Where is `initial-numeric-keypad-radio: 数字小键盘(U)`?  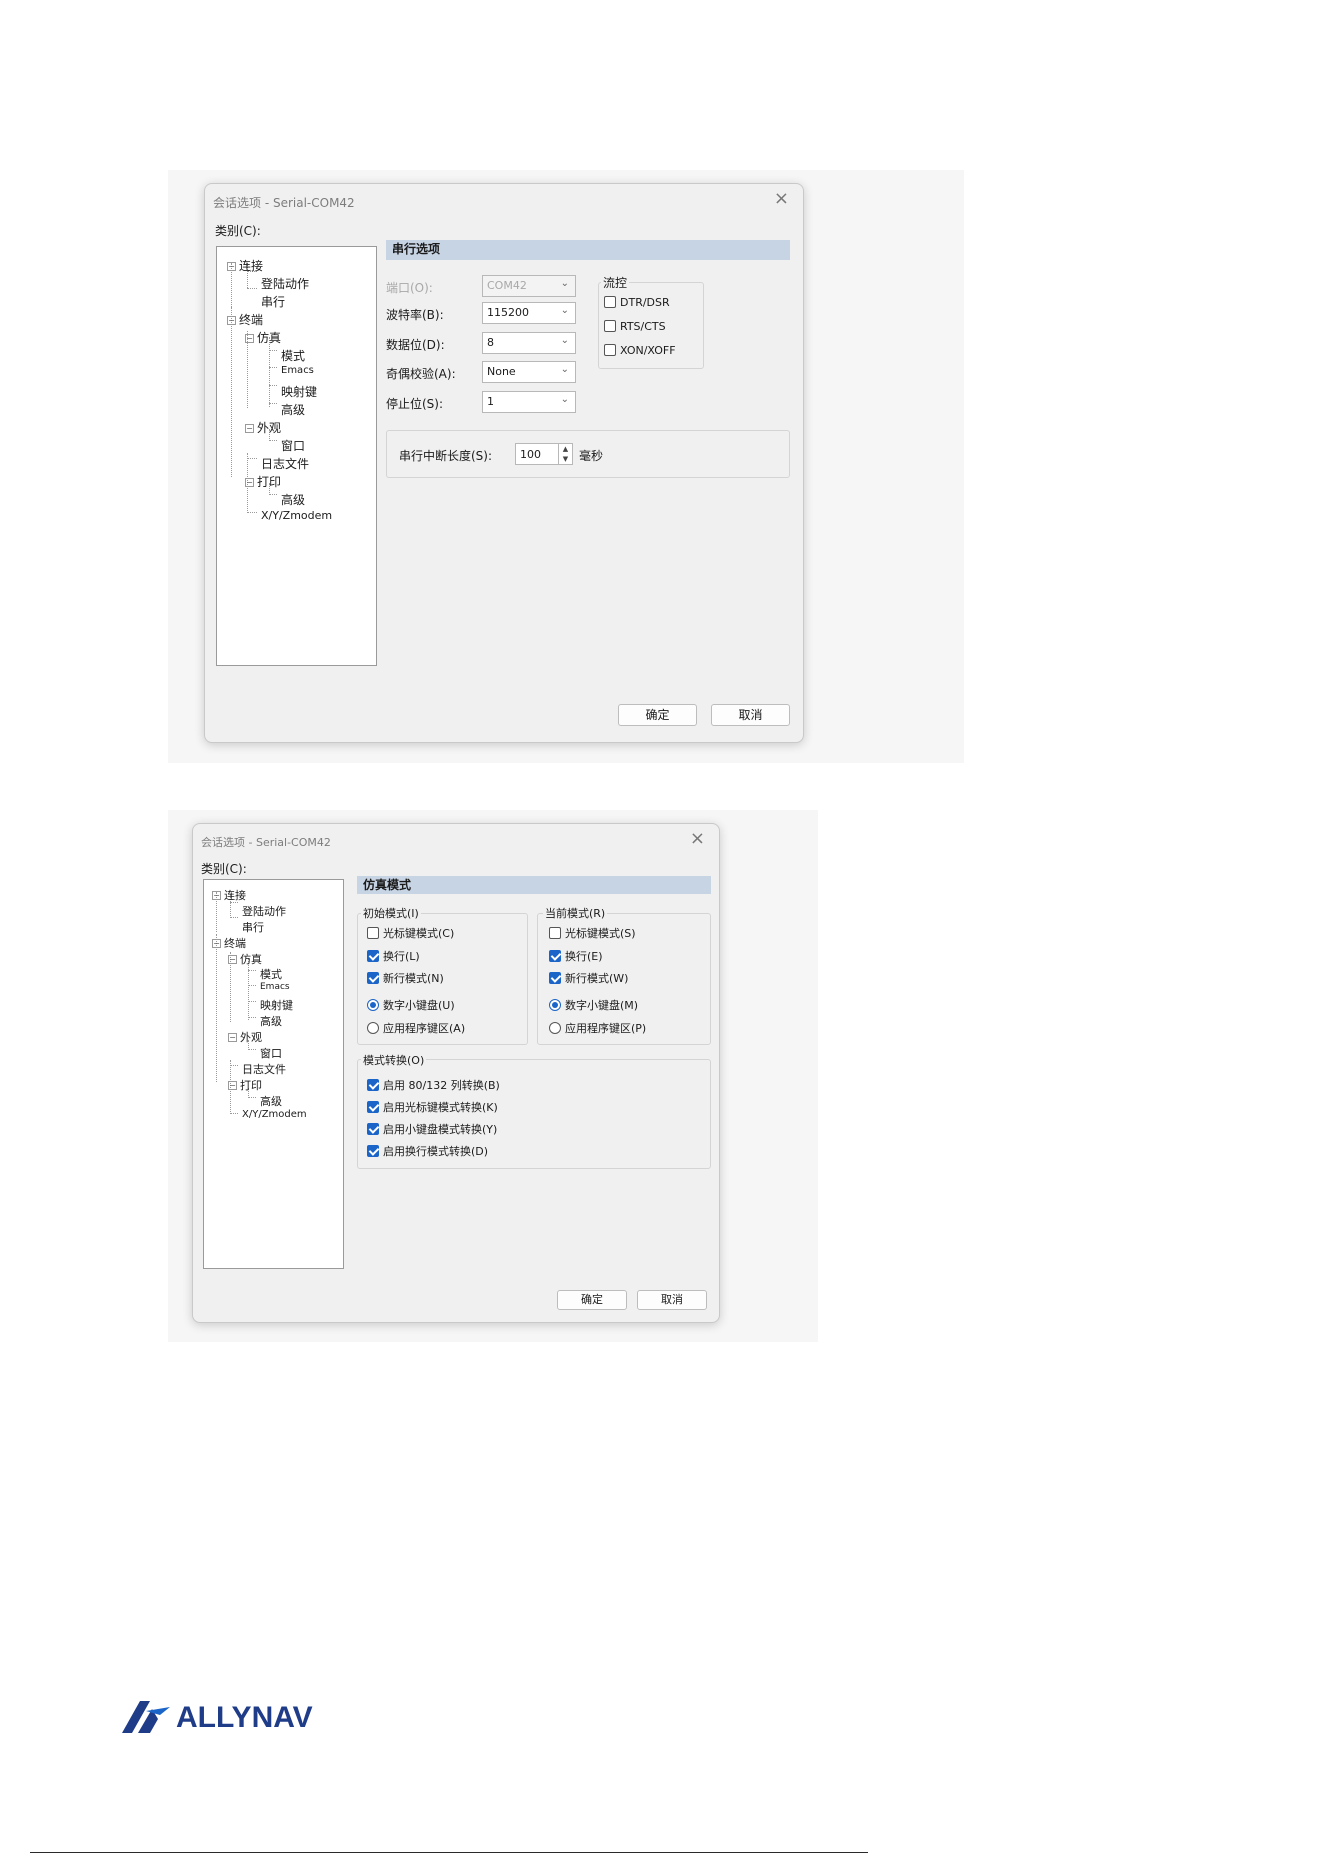 initial-numeric-keypad-radio: 数字小键盘(U) is located at coordinates (411, 1005).